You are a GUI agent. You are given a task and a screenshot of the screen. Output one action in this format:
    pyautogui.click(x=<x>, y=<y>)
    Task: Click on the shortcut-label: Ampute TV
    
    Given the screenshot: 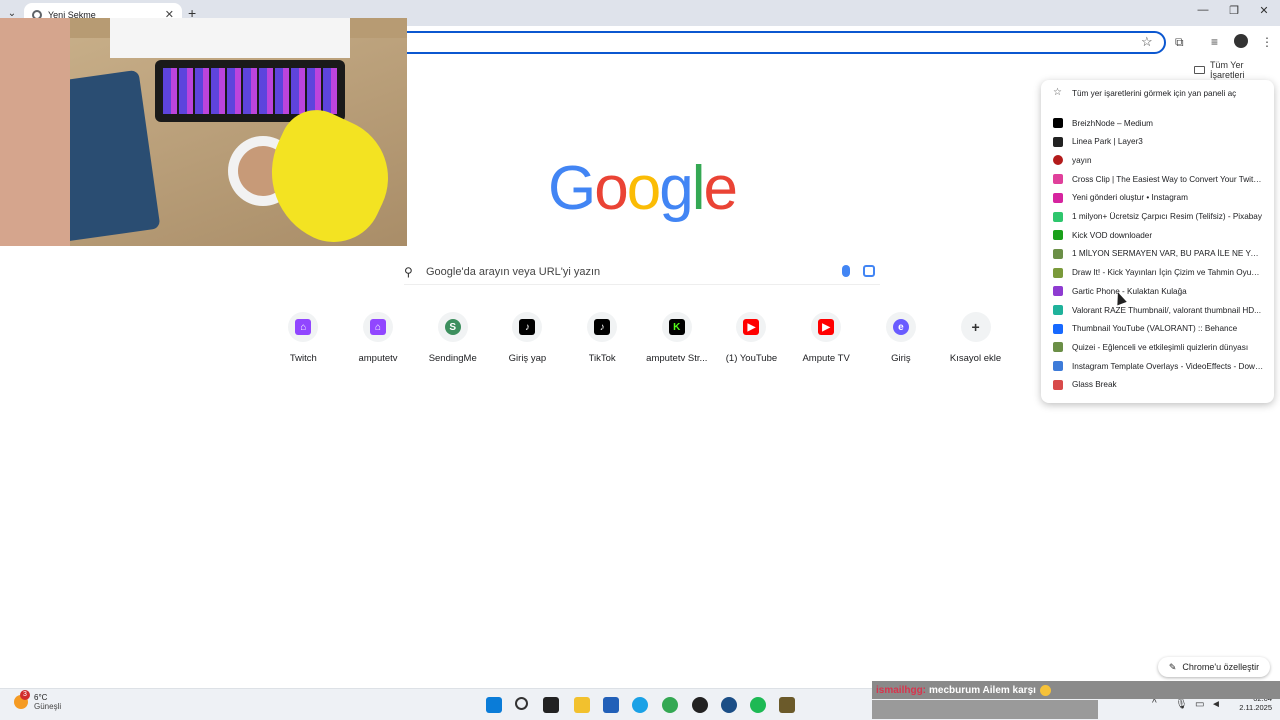 What is the action you would take?
    pyautogui.click(x=826, y=358)
    